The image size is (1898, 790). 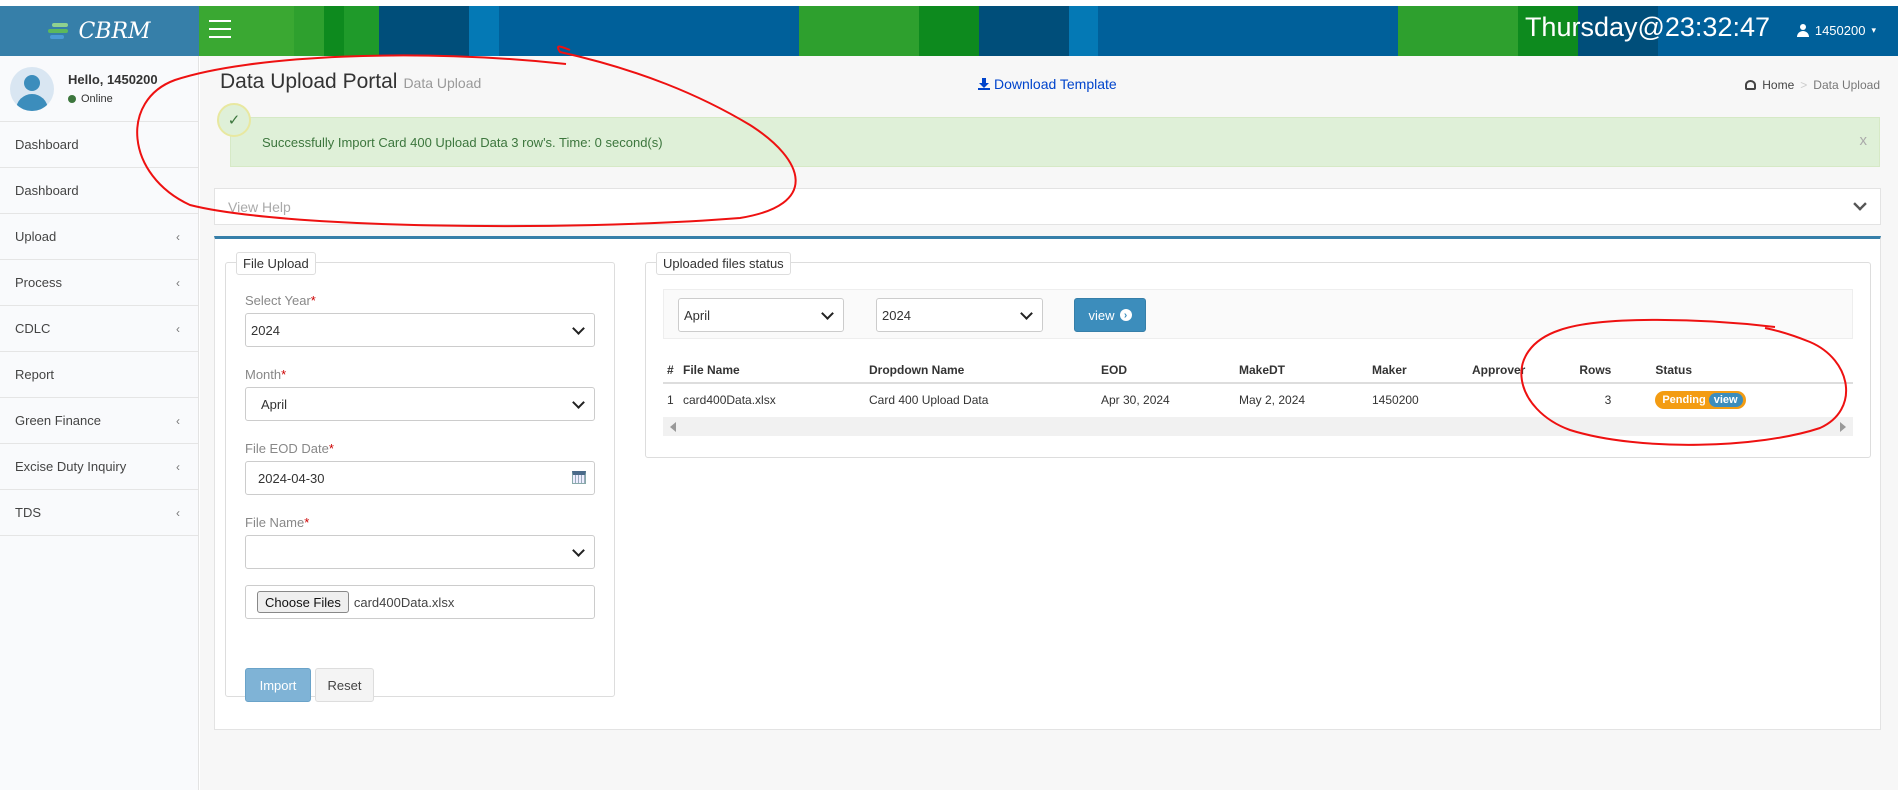 What do you see at coordinates (420, 478) in the screenshot?
I see `eod-date-input: 2024-04-30` at bounding box center [420, 478].